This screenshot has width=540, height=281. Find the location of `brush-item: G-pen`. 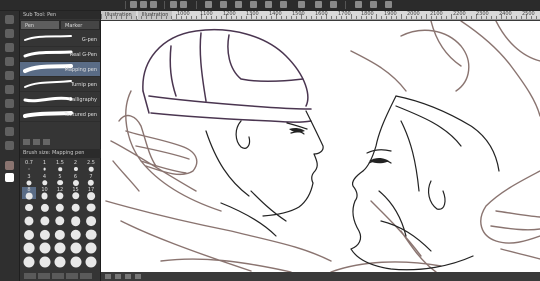

brush-item: G-pen is located at coordinates (60, 39).